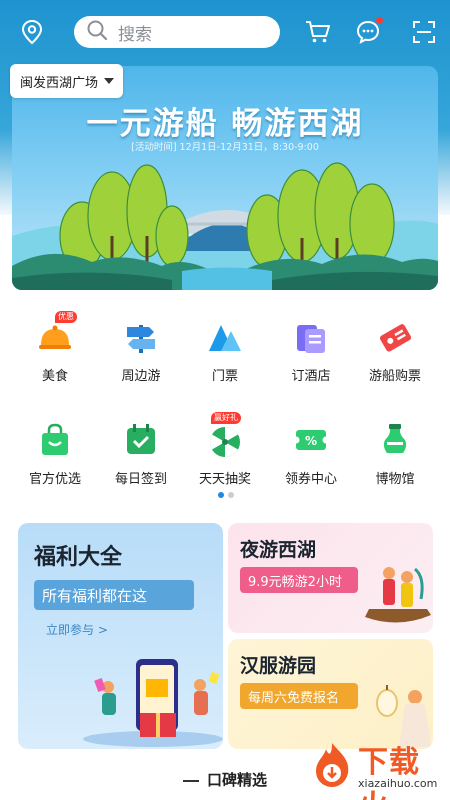 The image size is (450, 800). Describe the element at coordinates (54, 479) in the screenshot. I see `grid-label: 官方优选` at that location.